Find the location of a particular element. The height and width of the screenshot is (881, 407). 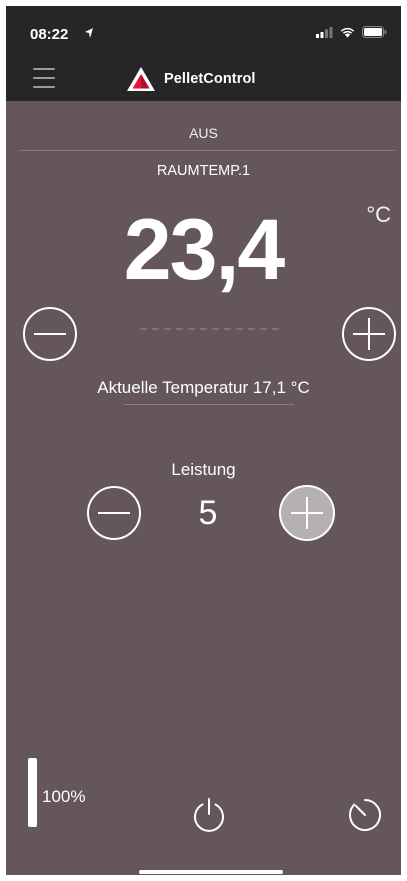

app-logo: PelletControl is located at coordinates (191, 79).